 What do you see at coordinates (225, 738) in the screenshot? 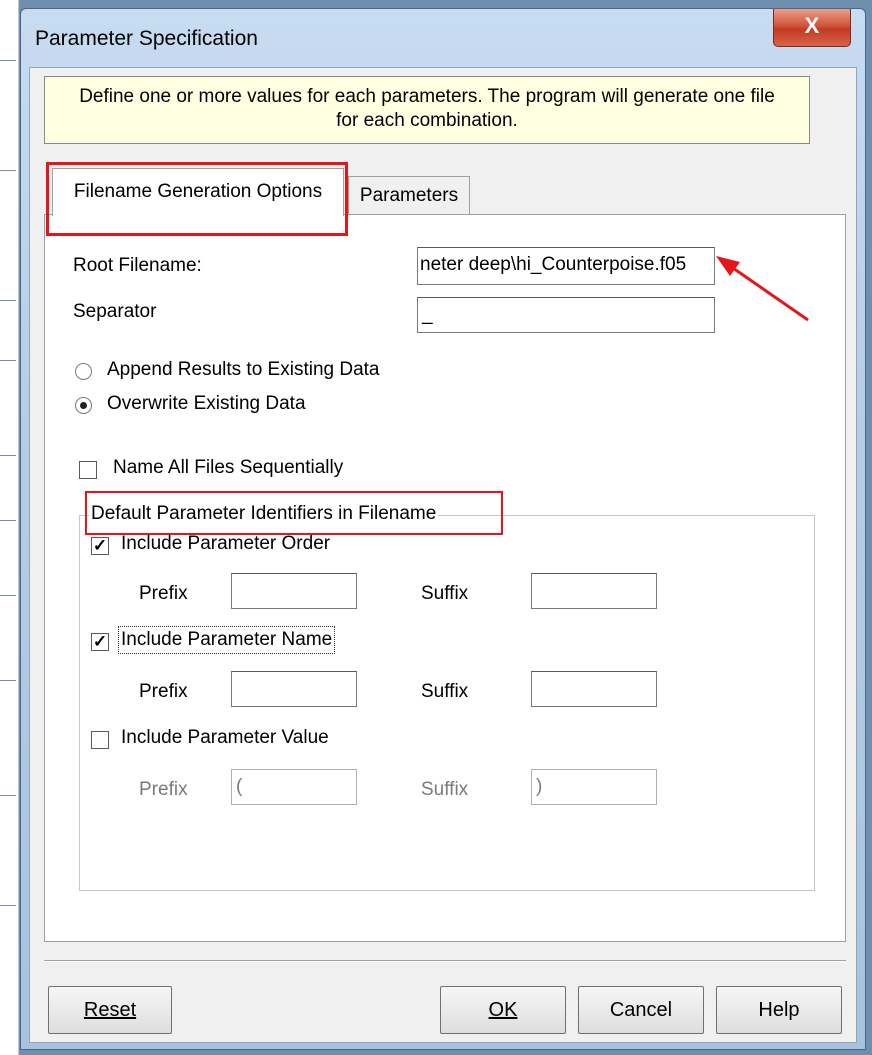
I see `include-value-label: Include Parameter Value` at bounding box center [225, 738].